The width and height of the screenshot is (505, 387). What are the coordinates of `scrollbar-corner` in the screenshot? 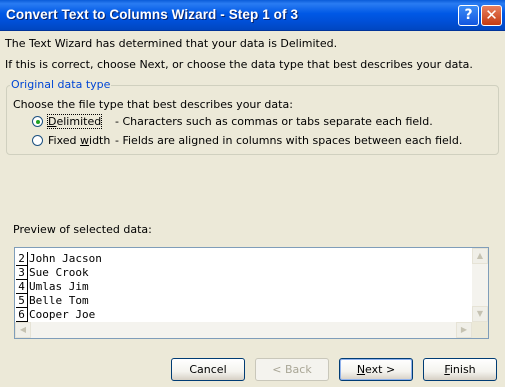 It's located at (480, 330).